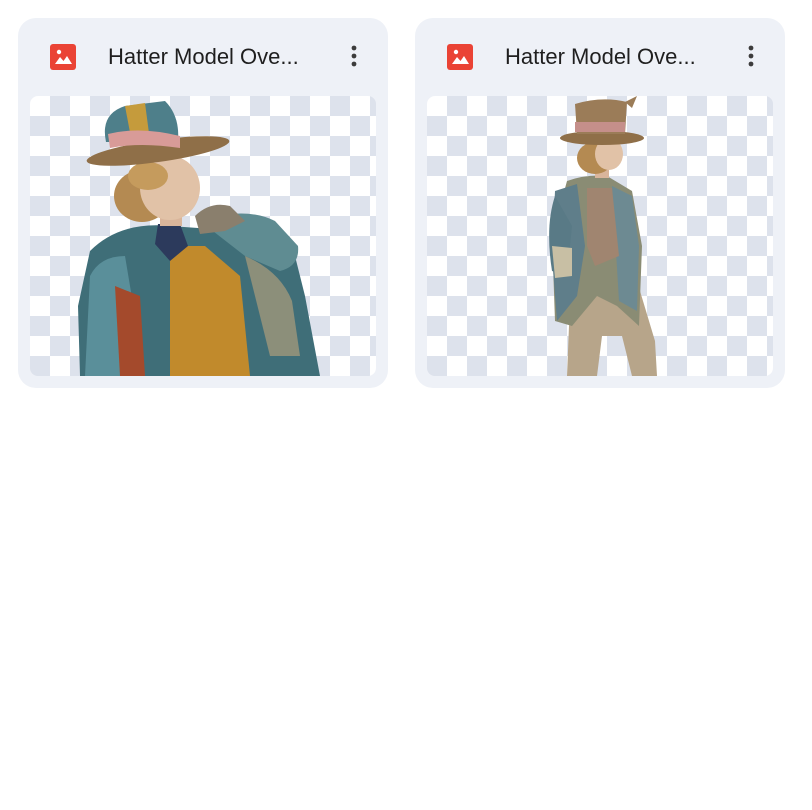  What do you see at coordinates (199, 238) in the screenshot?
I see `hatter-sitting-image` at bounding box center [199, 238].